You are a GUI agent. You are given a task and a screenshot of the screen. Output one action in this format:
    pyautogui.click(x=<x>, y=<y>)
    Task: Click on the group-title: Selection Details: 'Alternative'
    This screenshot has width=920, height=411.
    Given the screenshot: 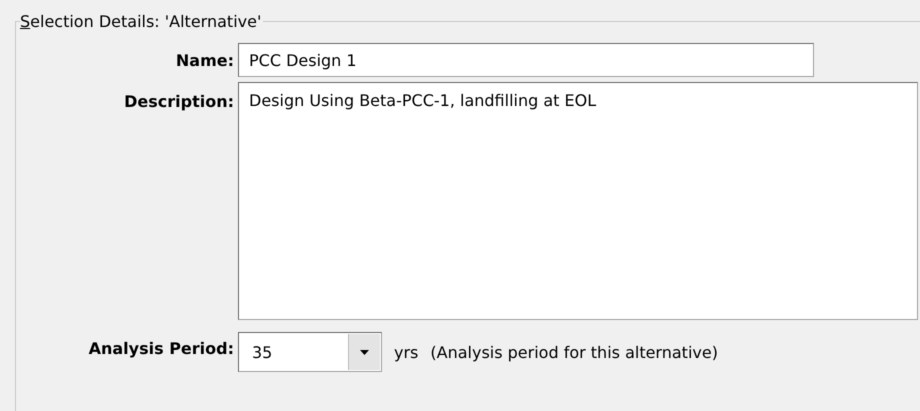 What is the action you would take?
    pyautogui.click(x=141, y=21)
    